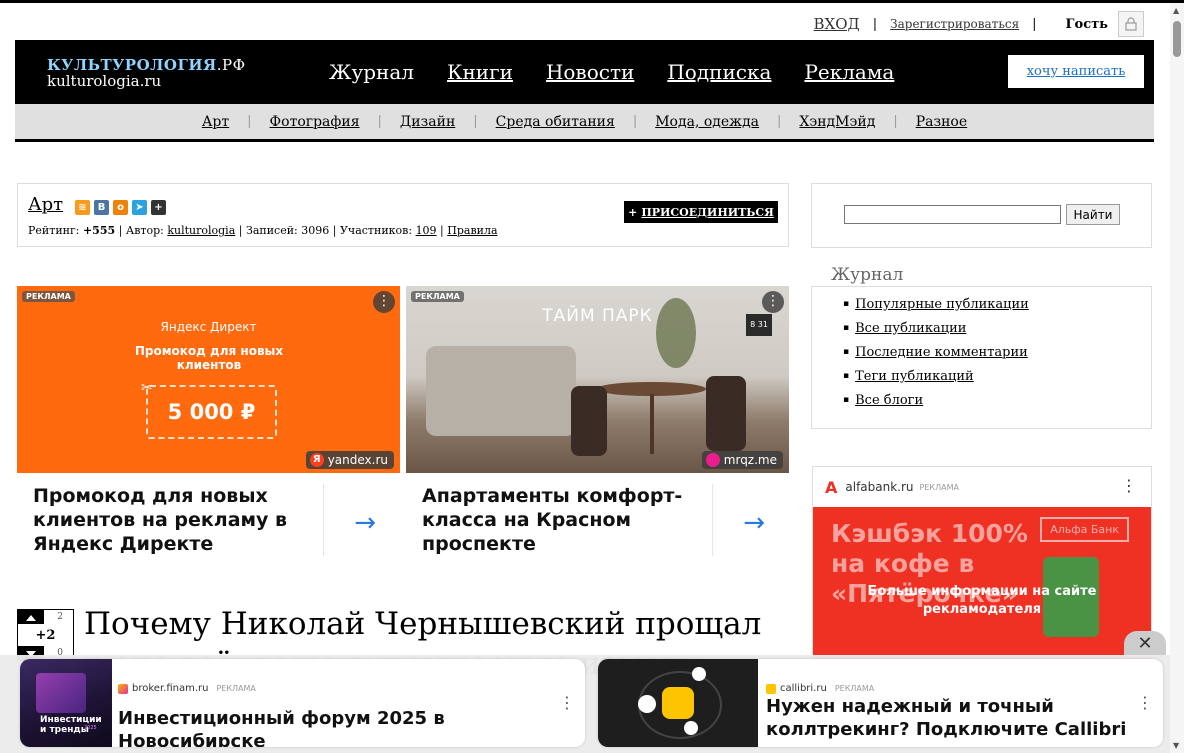 This screenshot has width=1184, height=753. What do you see at coordinates (633, 212) in the screenshot?
I see `plus-icon: +` at bounding box center [633, 212].